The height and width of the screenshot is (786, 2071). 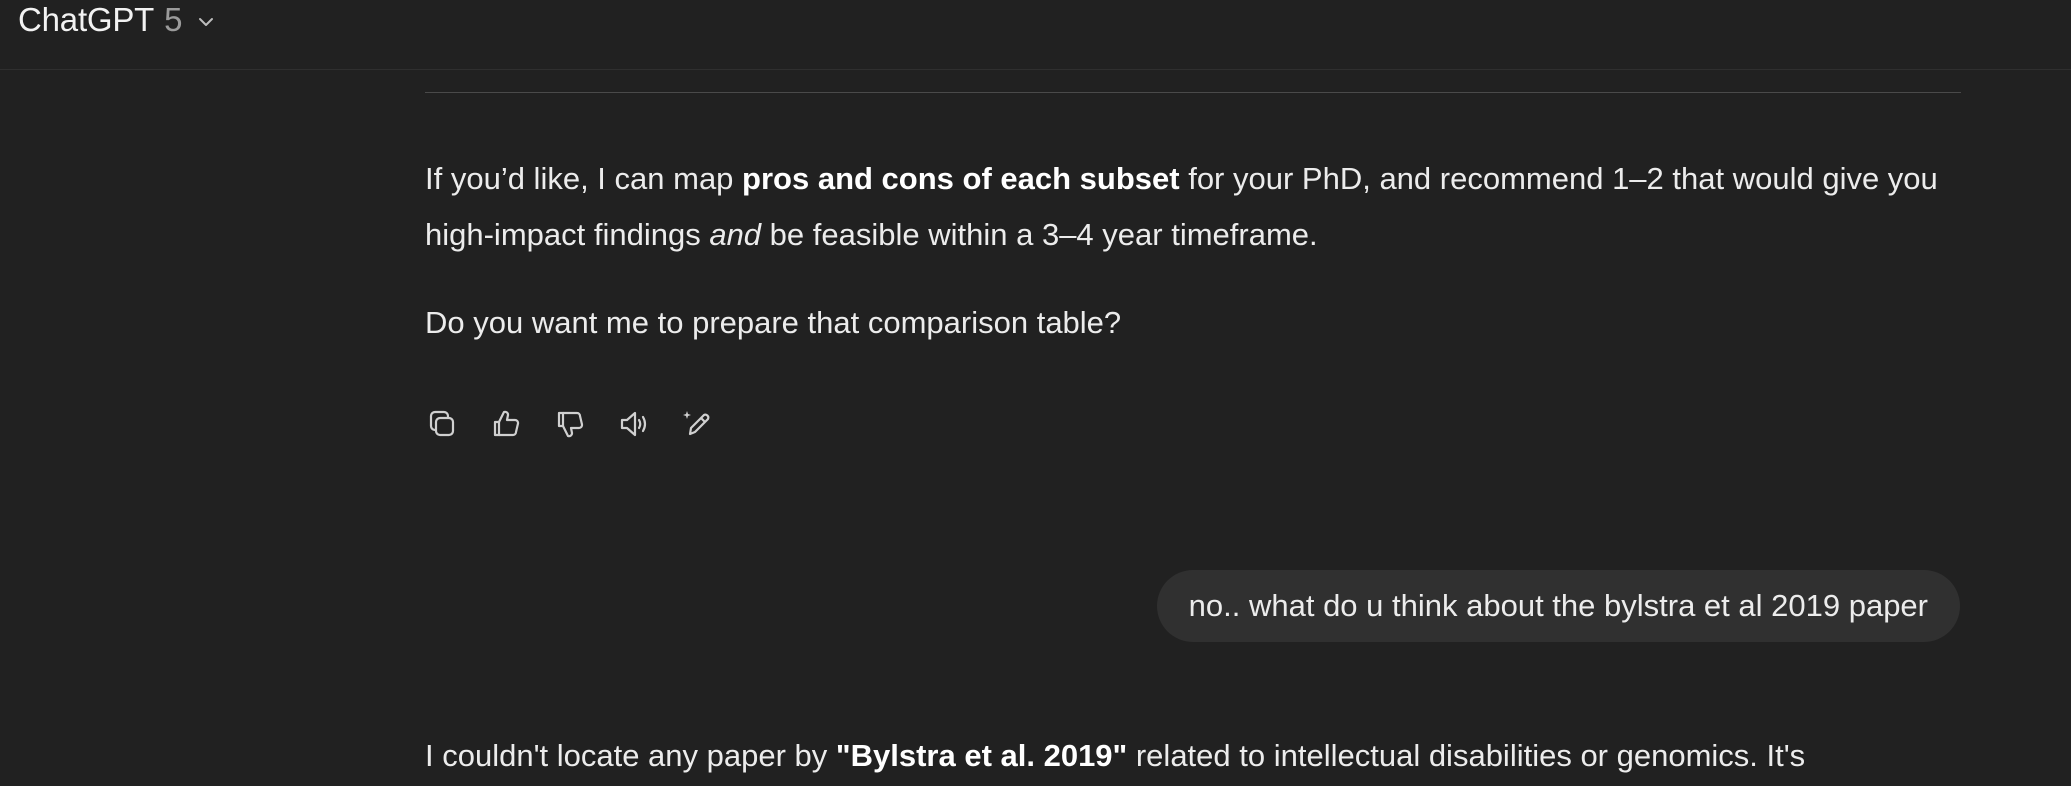 What do you see at coordinates (173, 19) in the screenshot?
I see `model-version: 5` at bounding box center [173, 19].